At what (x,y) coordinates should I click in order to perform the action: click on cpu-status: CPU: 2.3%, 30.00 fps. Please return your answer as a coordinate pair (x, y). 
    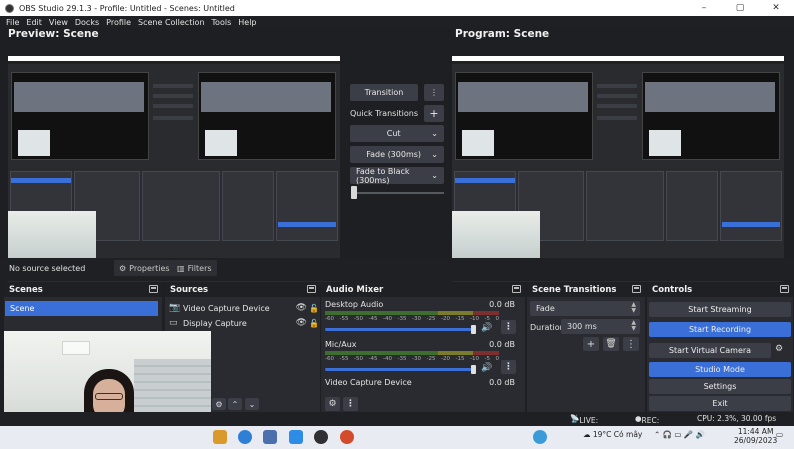
    Looking at the image, I should click on (737, 418).